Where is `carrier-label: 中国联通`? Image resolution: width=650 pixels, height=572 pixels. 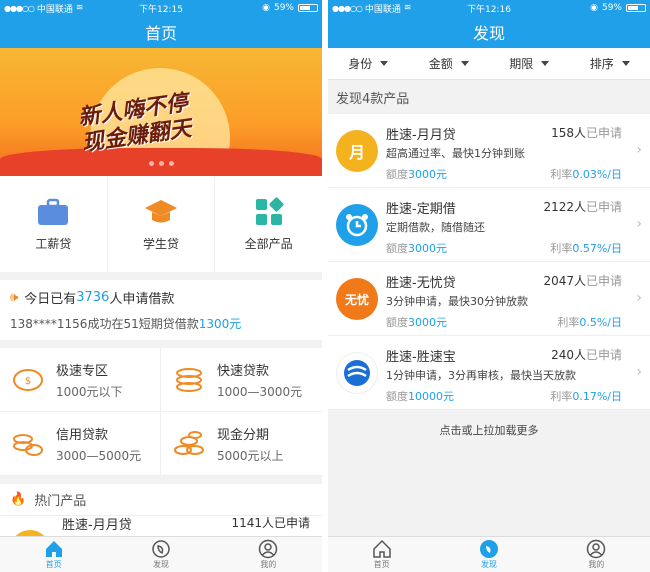
carrier-label: 中国联通 is located at coordinates (54, 9).